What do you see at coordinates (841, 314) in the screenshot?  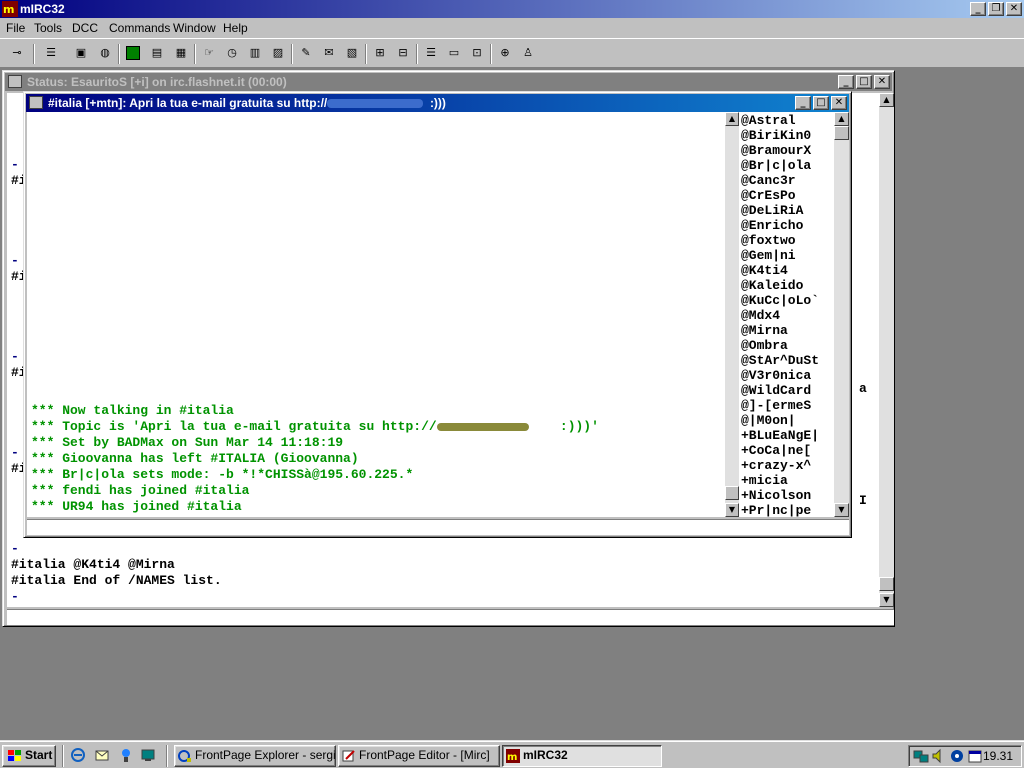 I see `nick-list-scrollbar: ▲ ▼` at bounding box center [841, 314].